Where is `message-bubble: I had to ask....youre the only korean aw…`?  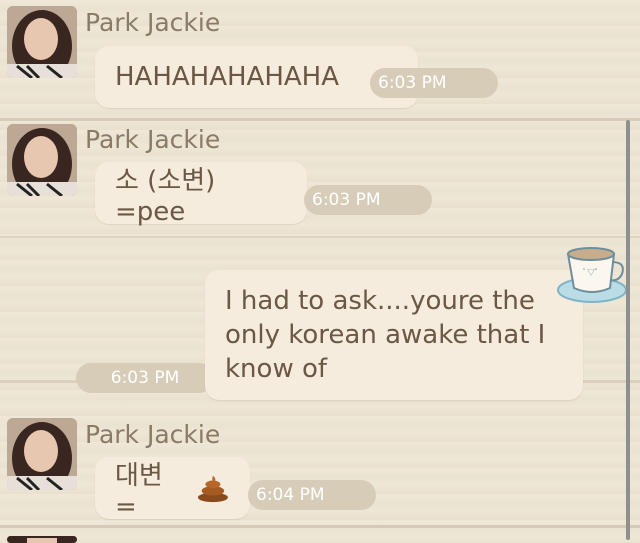 message-bubble: I had to ask....youre the only korean aw… is located at coordinates (394, 335).